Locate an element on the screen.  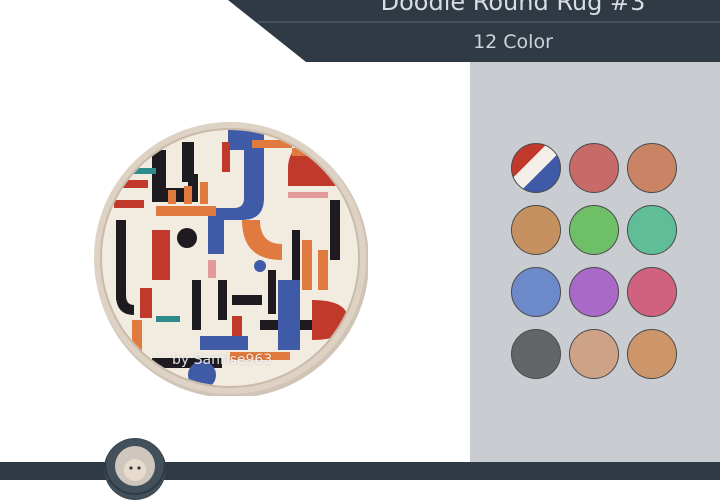
swatch-pink is located at coordinates (652, 292).